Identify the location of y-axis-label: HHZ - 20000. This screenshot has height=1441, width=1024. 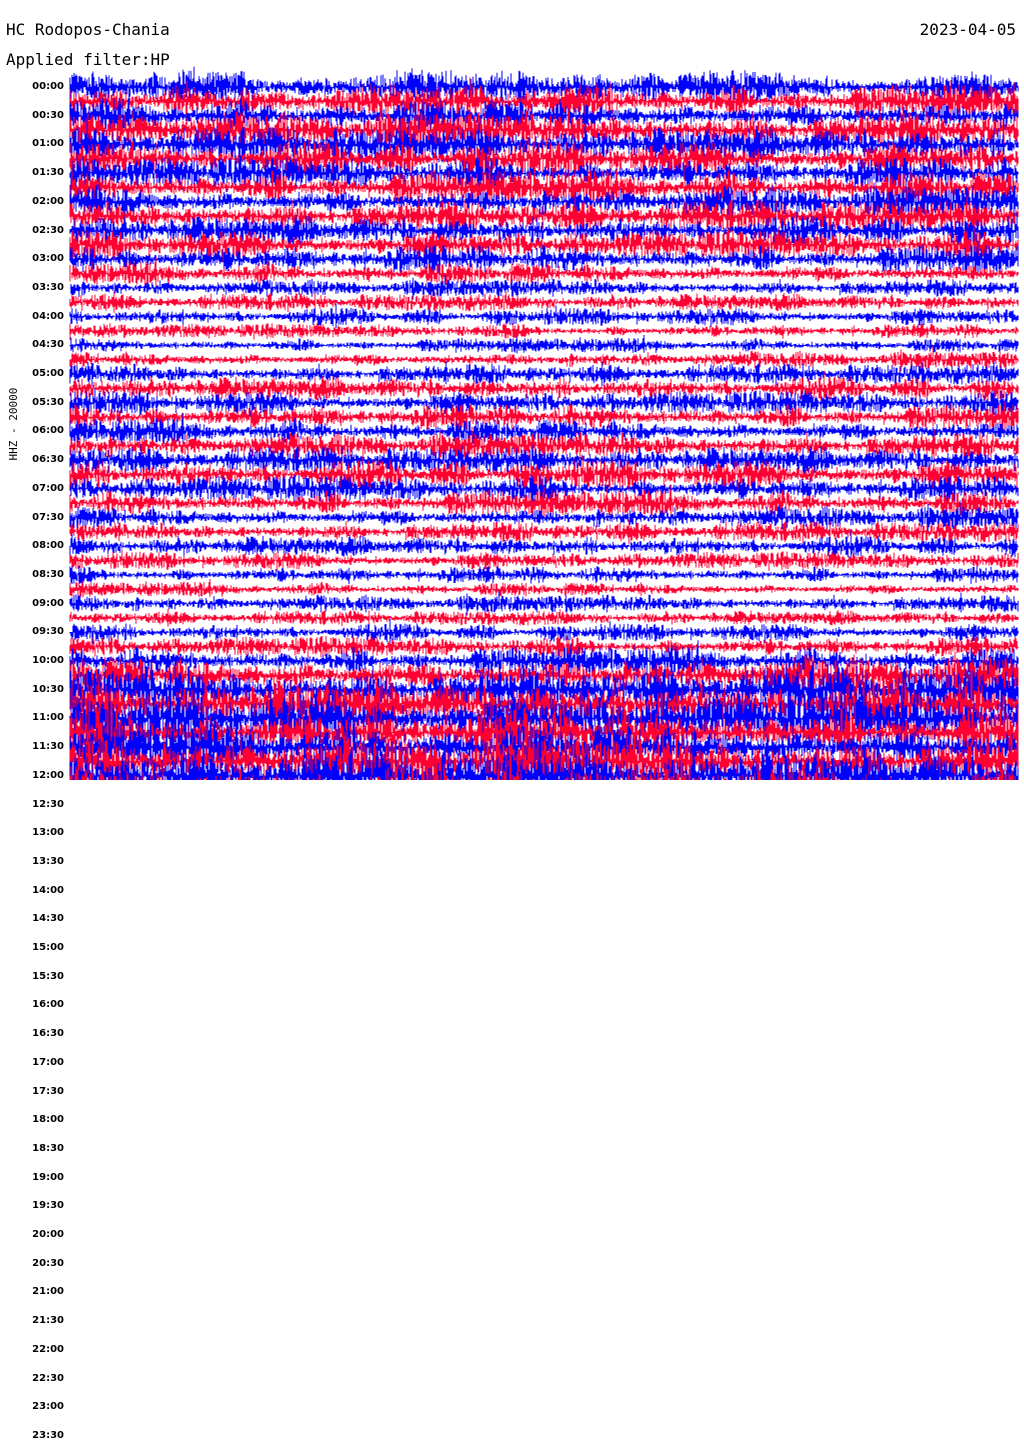
(13, 424).